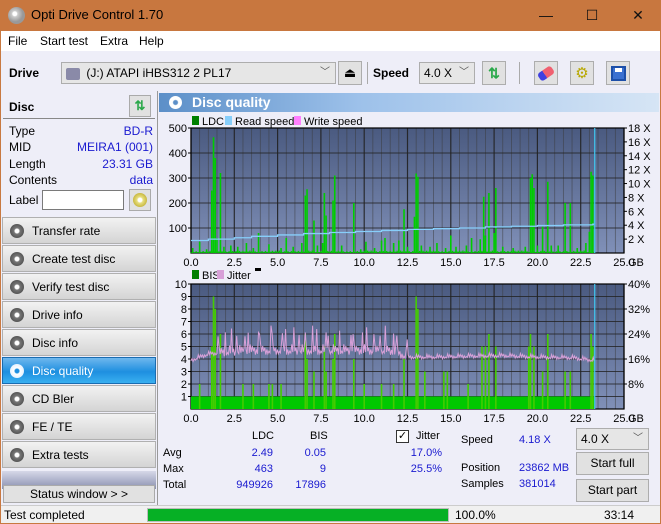 Image resolution: width=661 pixels, height=524 pixels. Describe the element at coordinates (315, 453) in the screenshot. I see `stats-avg-bis: 0.05` at that location.